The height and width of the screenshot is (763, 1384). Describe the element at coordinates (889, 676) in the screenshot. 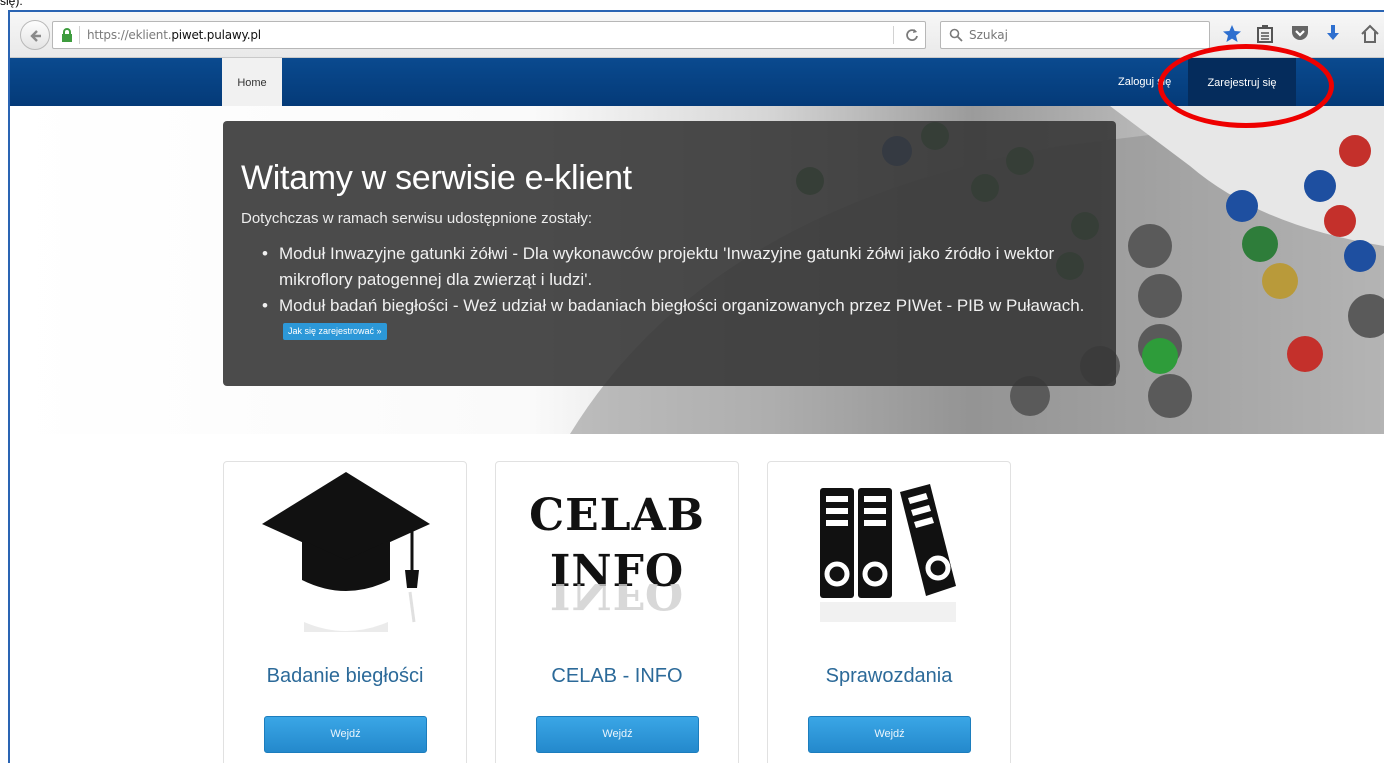

I see `card-title: Sprawozdania` at that location.